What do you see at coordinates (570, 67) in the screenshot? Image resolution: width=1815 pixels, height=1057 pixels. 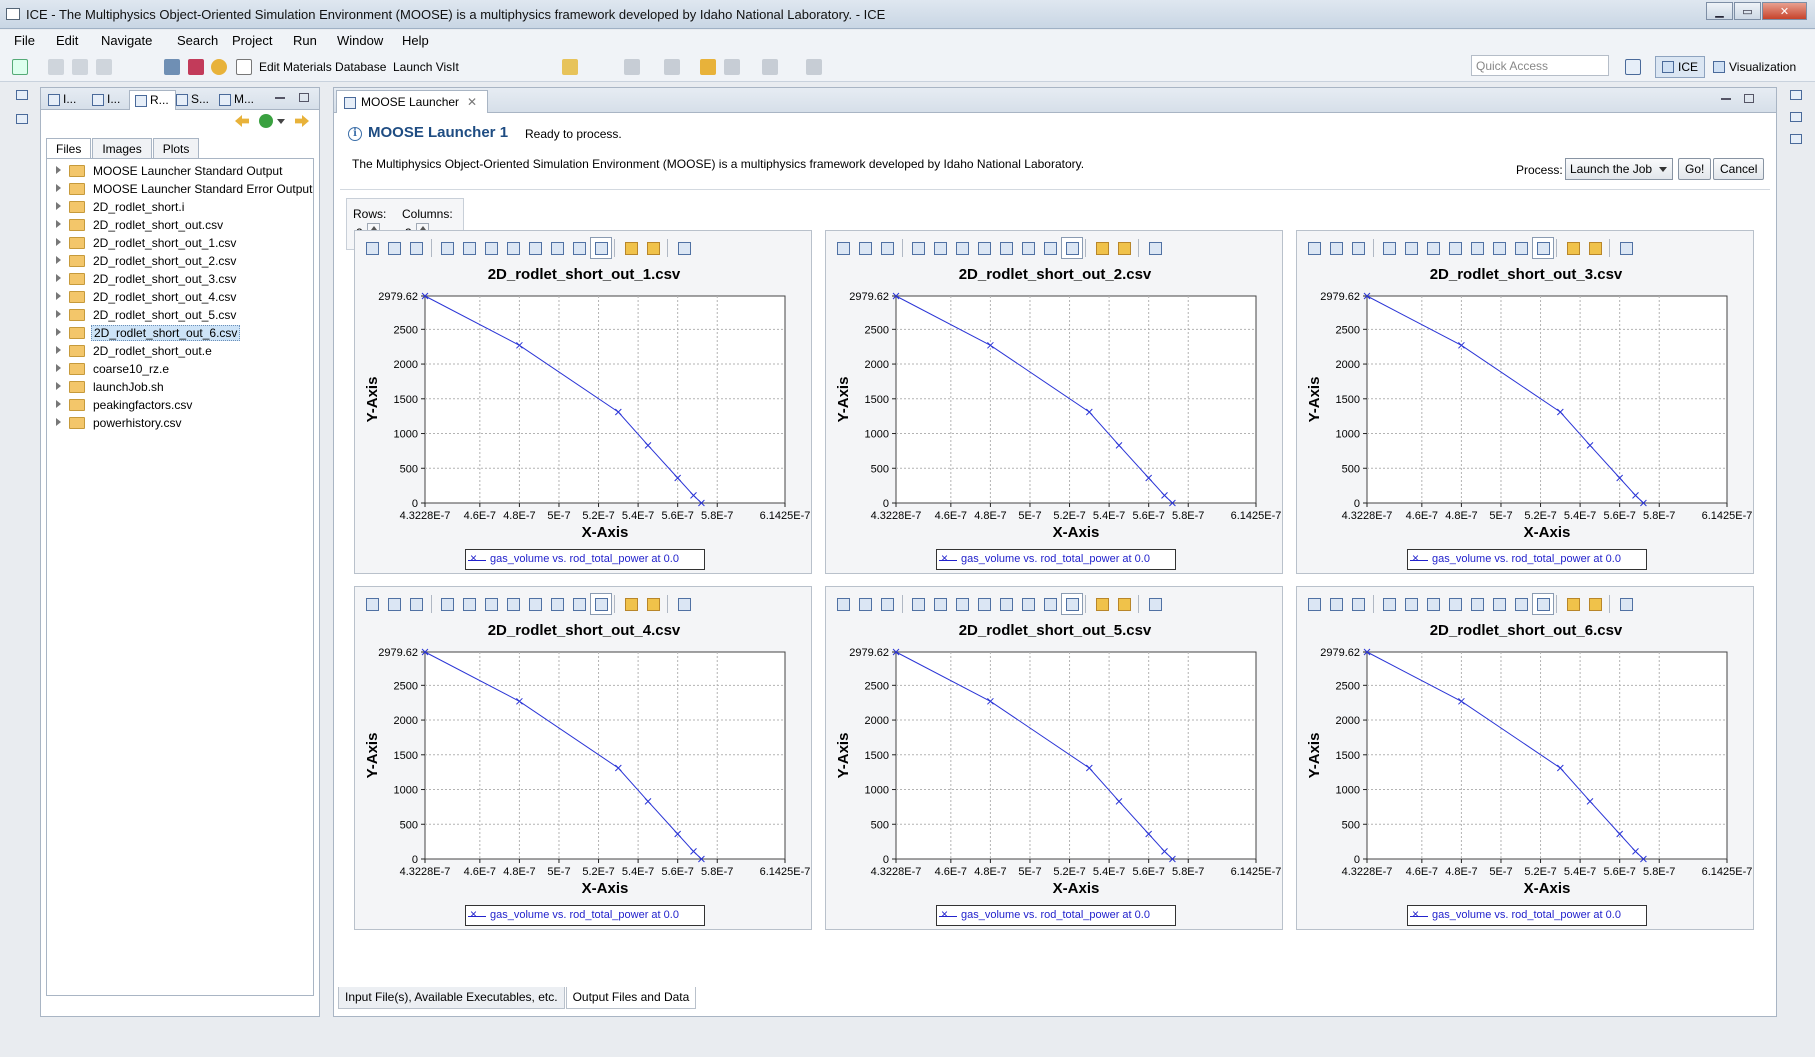 I see `wrench-icon` at bounding box center [570, 67].